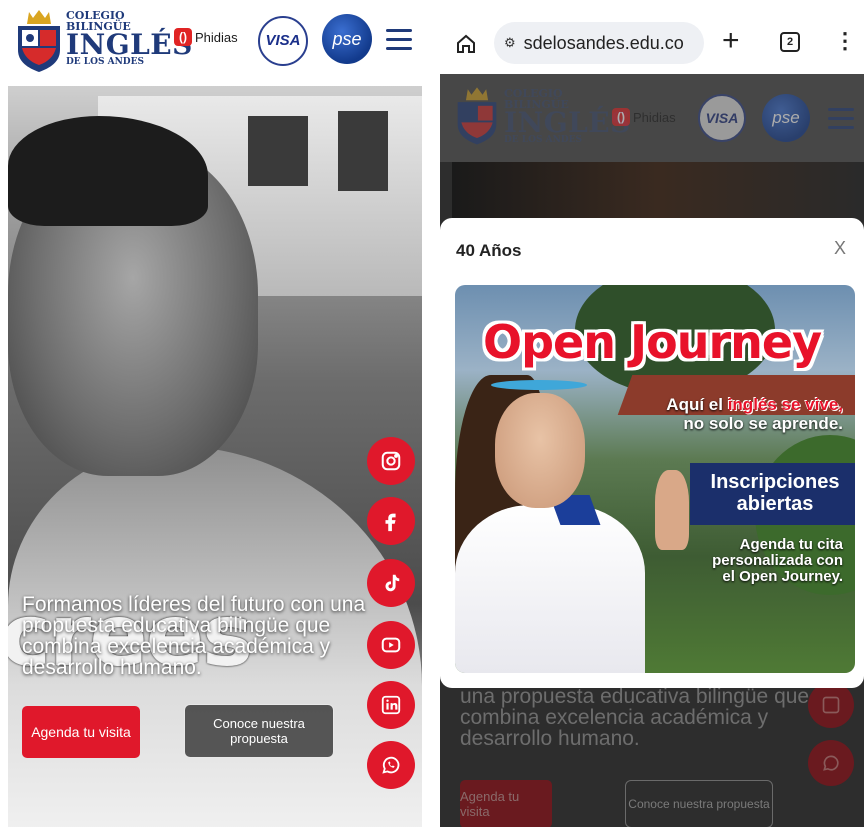  I want to click on school-crest-logo, so click(39, 40).